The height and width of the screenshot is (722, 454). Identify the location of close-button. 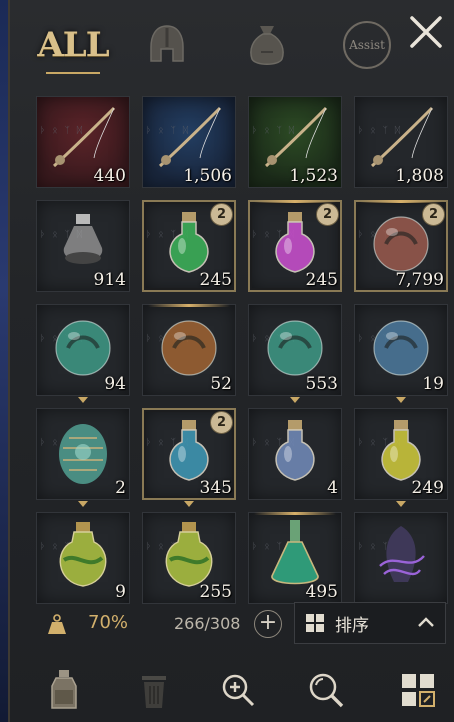
(426, 32).